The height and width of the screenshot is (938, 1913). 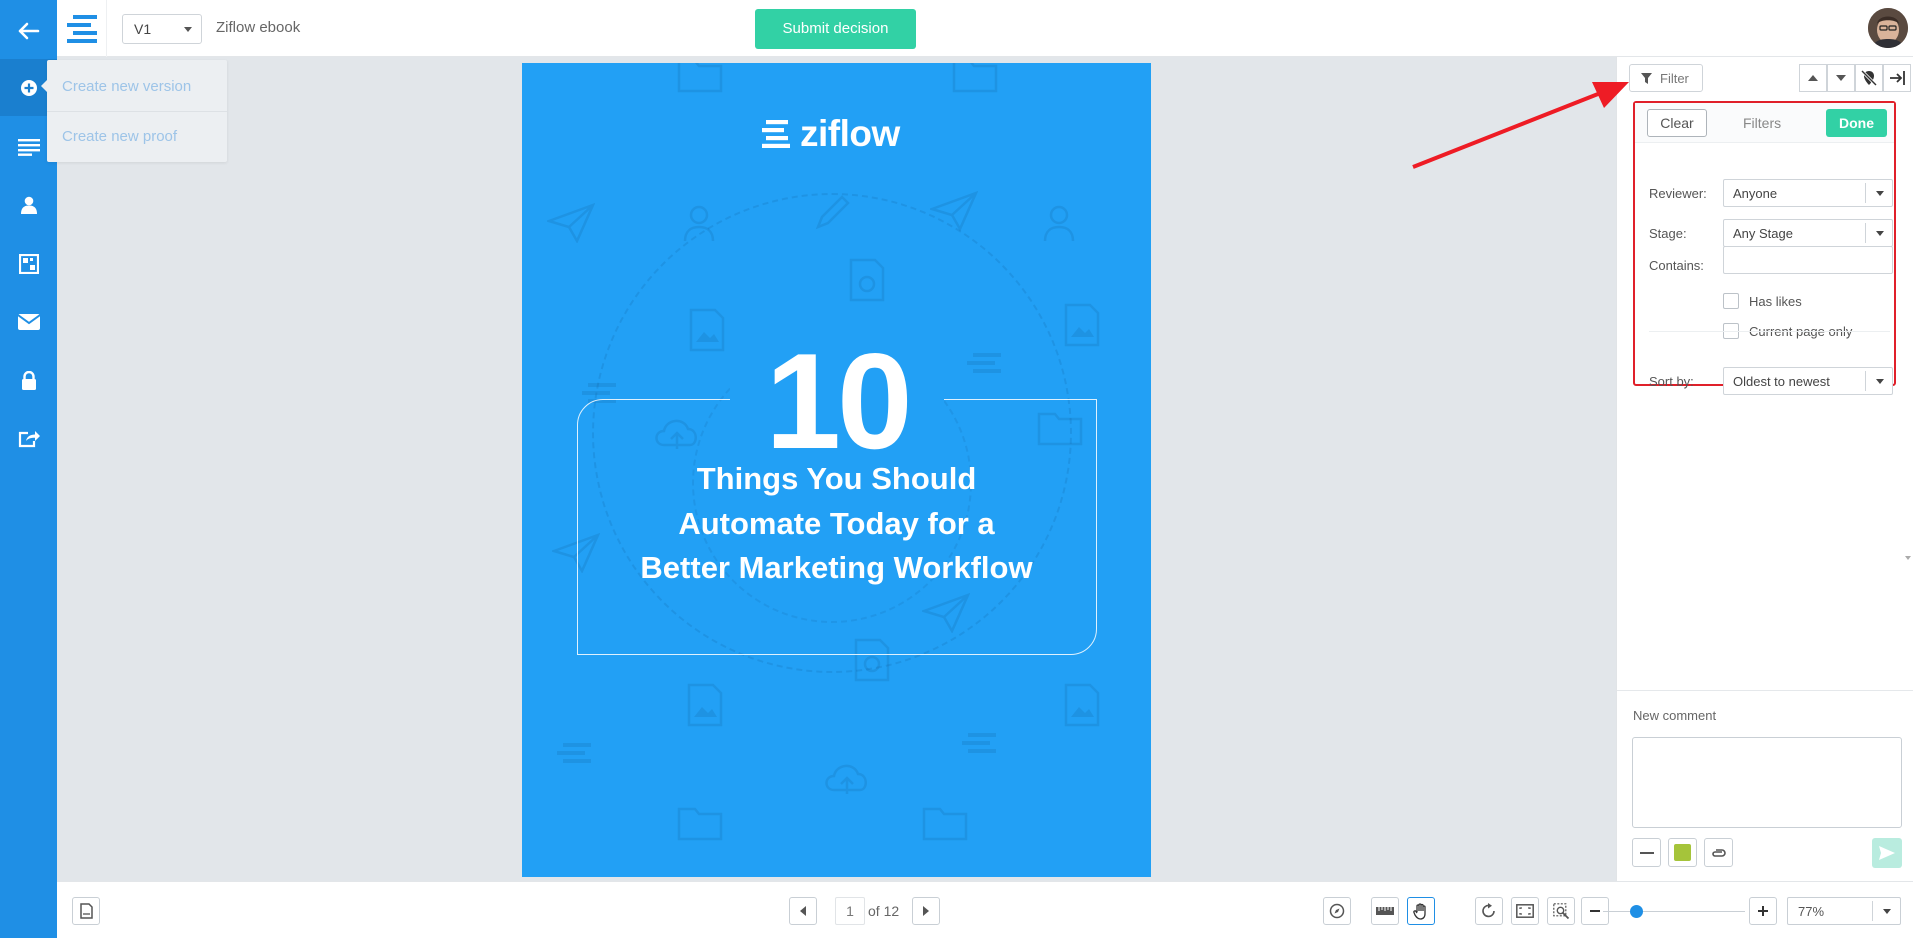 What do you see at coordinates (985, 909) in the screenshot?
I see `bottom-bar: 1 of 12 77%` at bounding box center [985, 909].